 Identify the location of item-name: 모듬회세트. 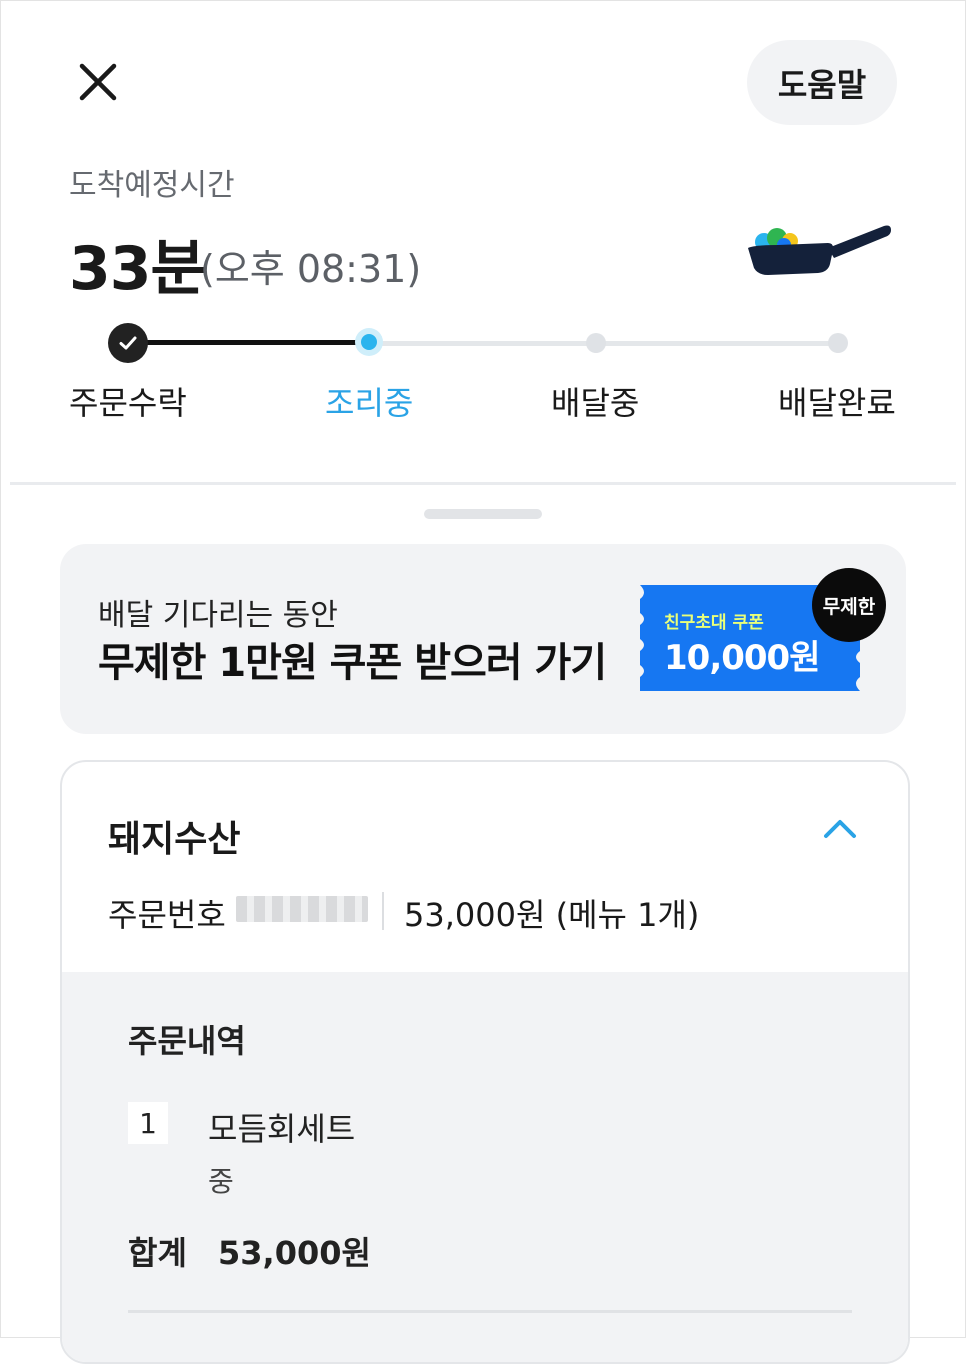
(282, 1129).